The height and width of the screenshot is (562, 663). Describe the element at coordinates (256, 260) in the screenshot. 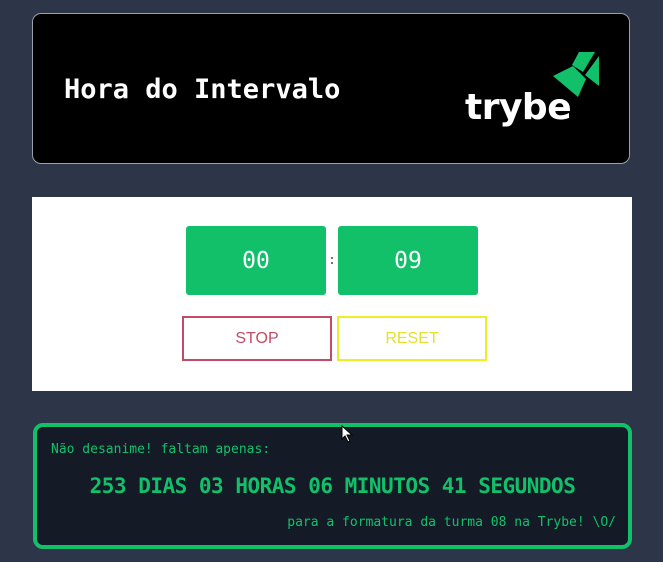

I see `minutes-display: 00` at that location.